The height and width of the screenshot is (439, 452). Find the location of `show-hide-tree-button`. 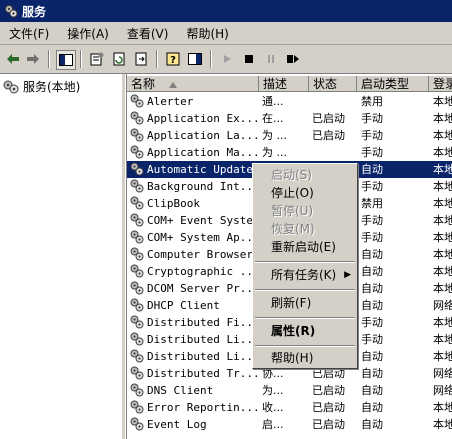

show-hide-tree-button is located at coordinates (66, 60).